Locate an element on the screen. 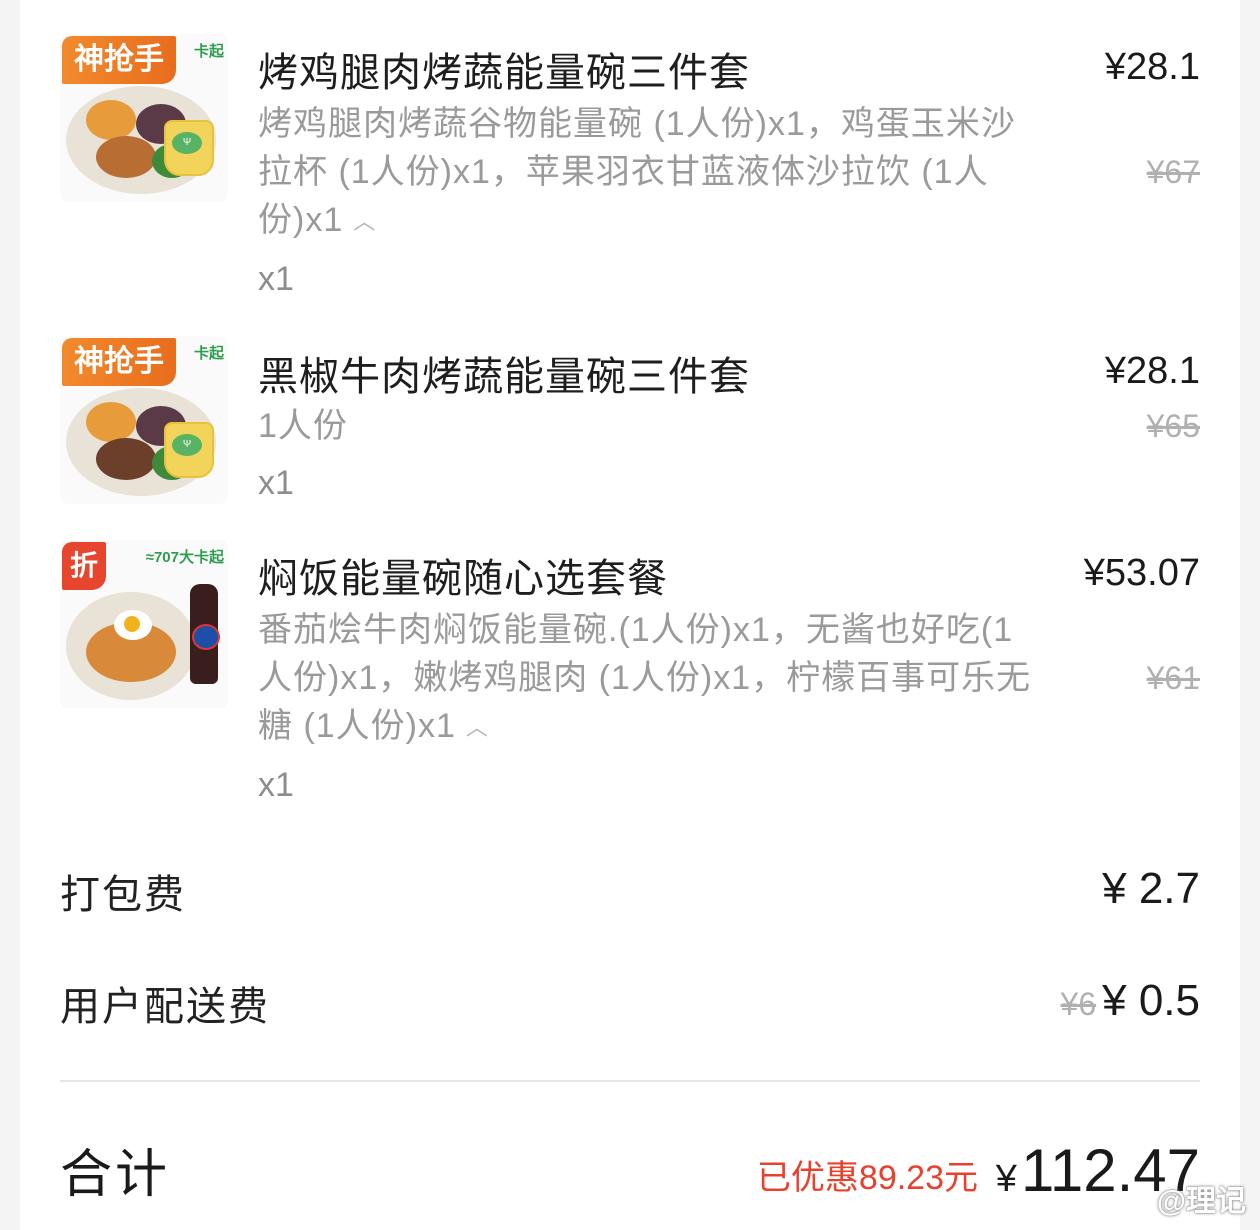 The height and width of the screenshot is (1230, 1260). item-title: 烤鸡腿肉烤蔬能量碗三件套 is located at coordinates (504, 73).